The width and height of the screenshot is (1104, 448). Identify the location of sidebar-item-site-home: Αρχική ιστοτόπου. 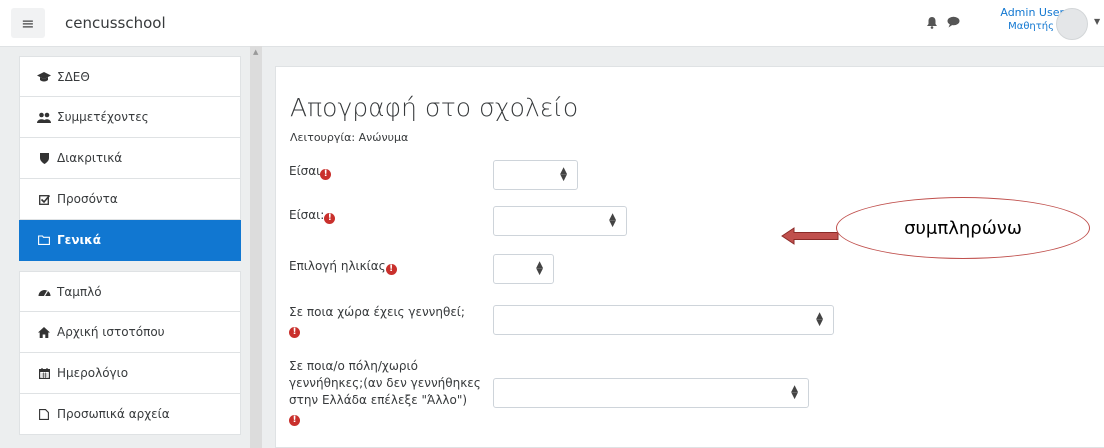
(130, 332).